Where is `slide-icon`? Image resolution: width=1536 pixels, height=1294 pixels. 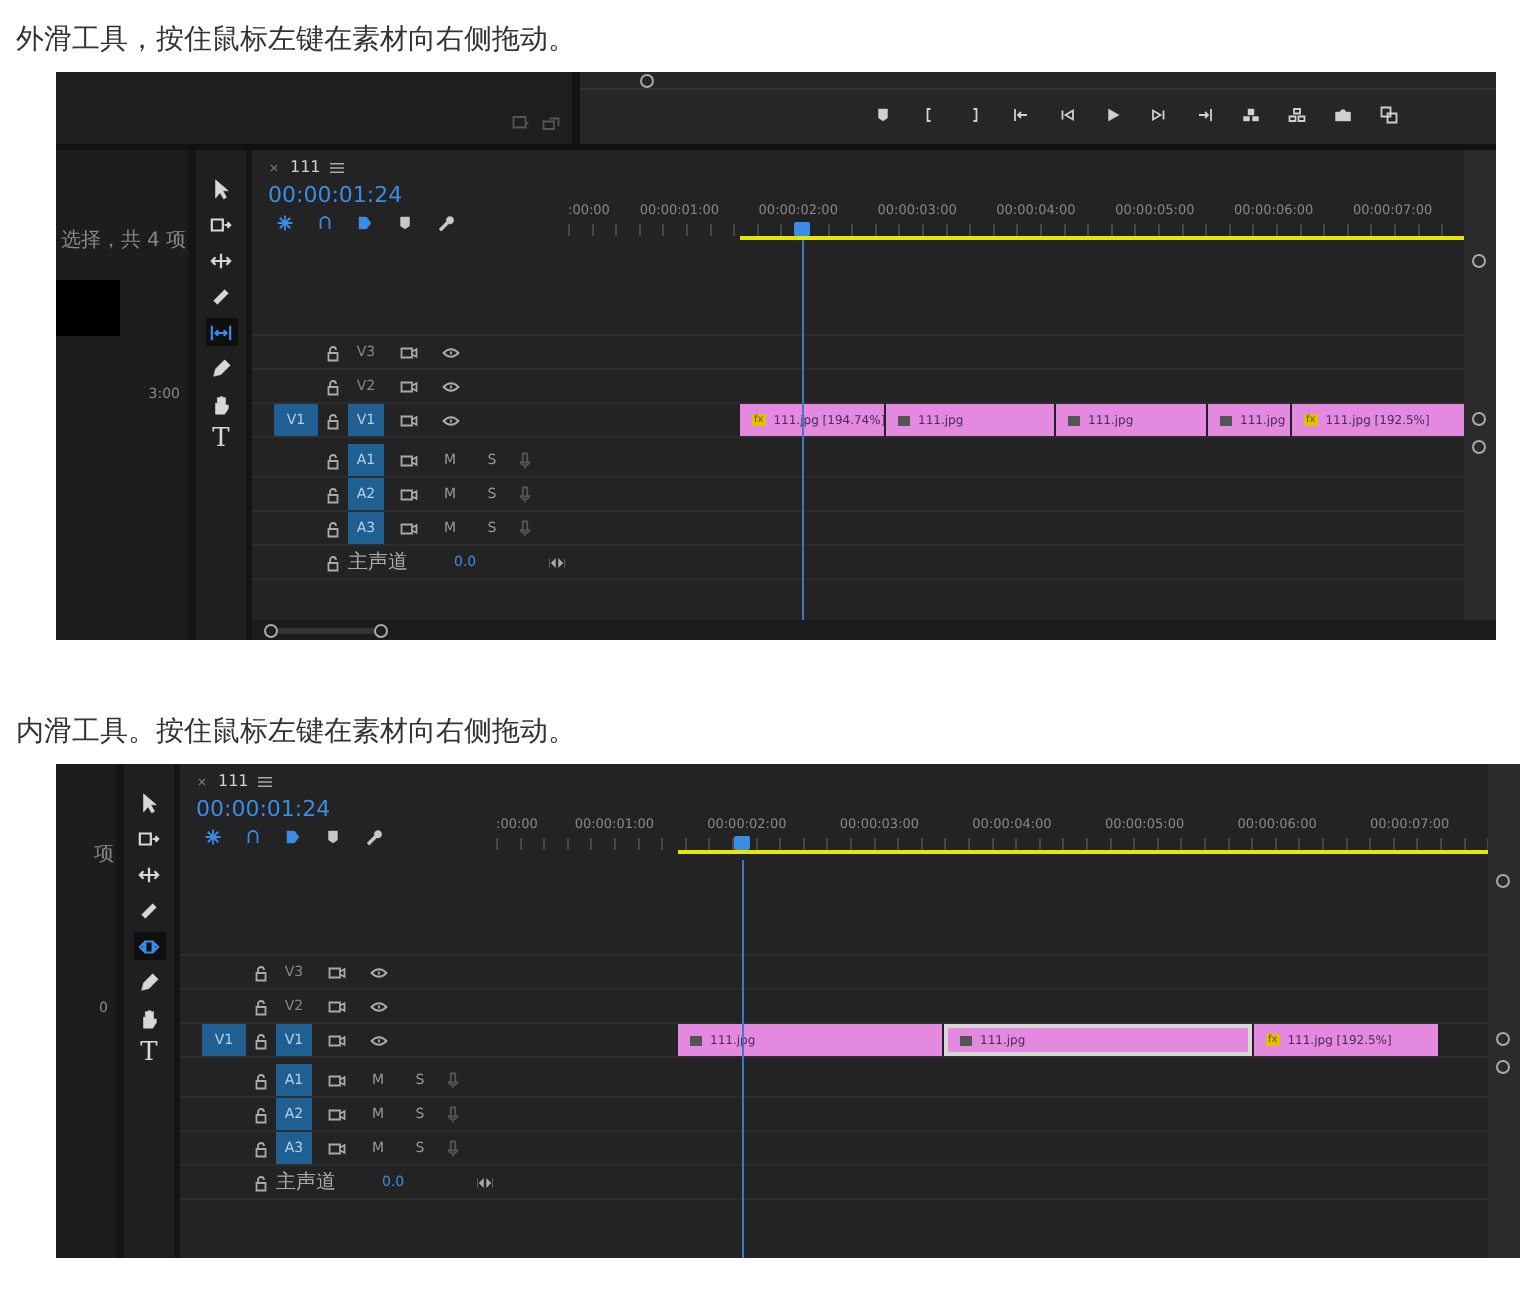 slide-icon is located at coordinates (149, 946).